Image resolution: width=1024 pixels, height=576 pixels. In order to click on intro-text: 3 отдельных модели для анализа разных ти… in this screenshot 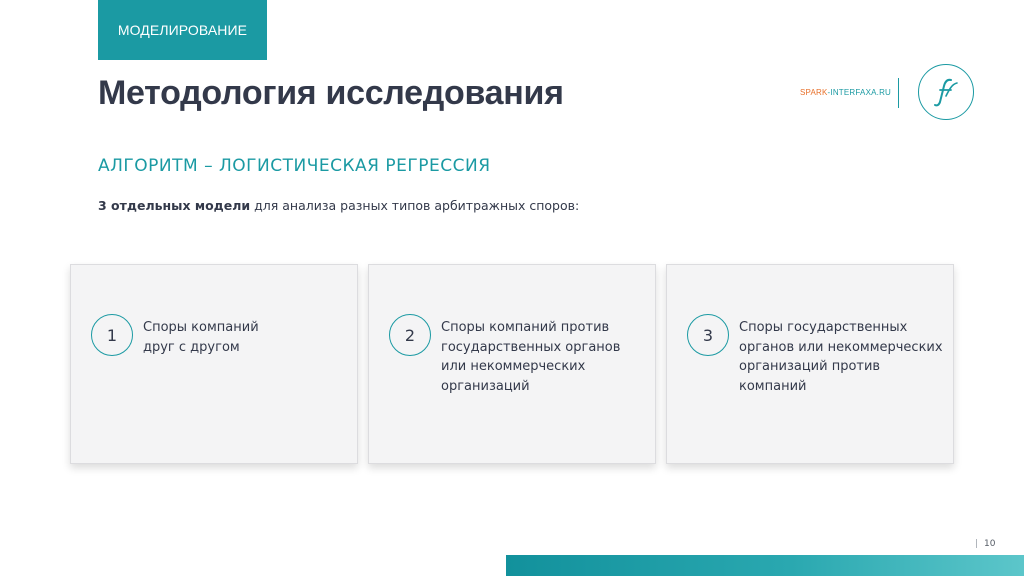, I will do `click(338, 205)`.